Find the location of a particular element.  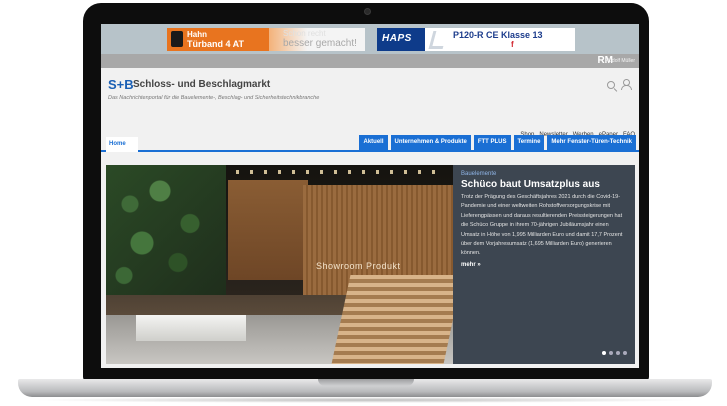

publisher-name: Rudolf Müller is located at coordinates (620, 61).